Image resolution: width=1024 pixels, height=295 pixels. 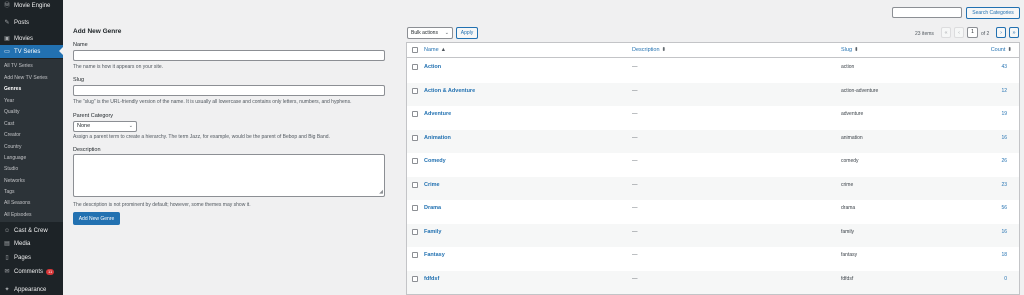 I want to click on users-icon: ☺, so click(x=7, y=230).